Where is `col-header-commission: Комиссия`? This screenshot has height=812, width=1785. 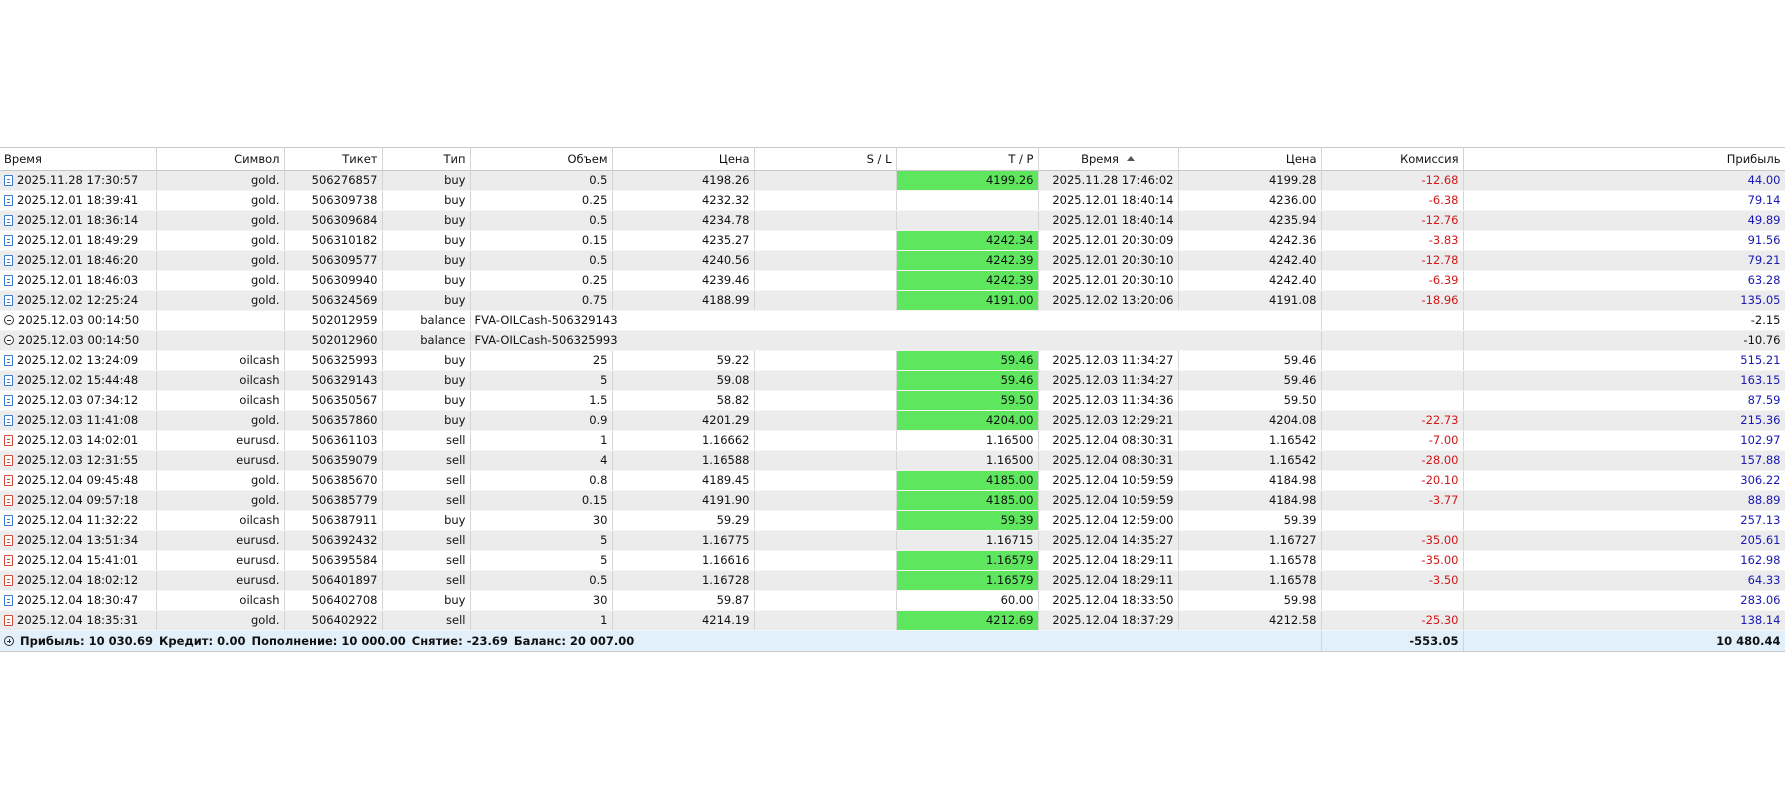 col-header-commission: Комиссия is located at coordinates (1392, 159).